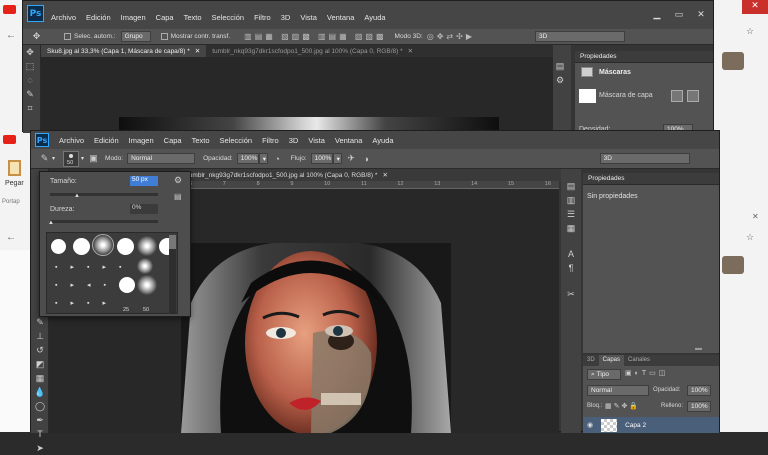  Describe the element at coordinates (587, 72) in the screenshot. I see `mask-type-icon` at that location.